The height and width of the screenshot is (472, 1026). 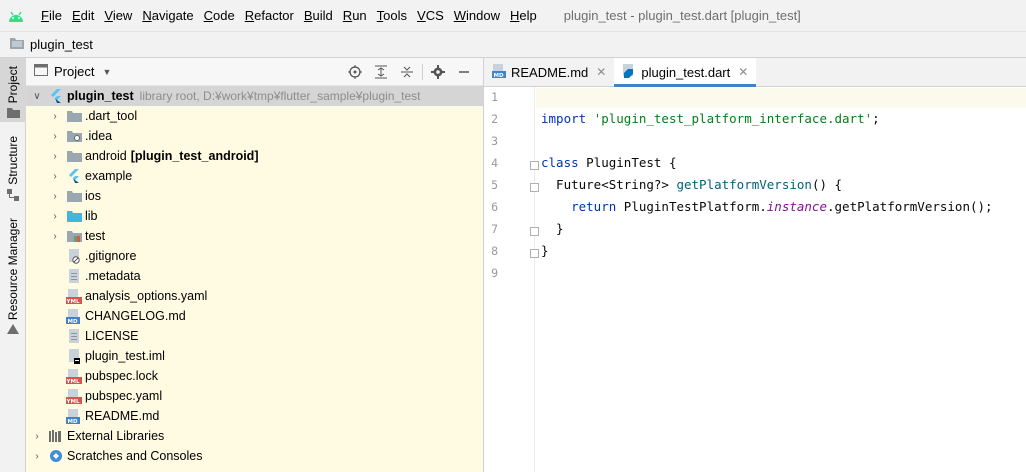 What do you see at coordinates (254, 336) in the screenshot?
I see `tree-item: LICENSE` at bounding box center [254, 336].